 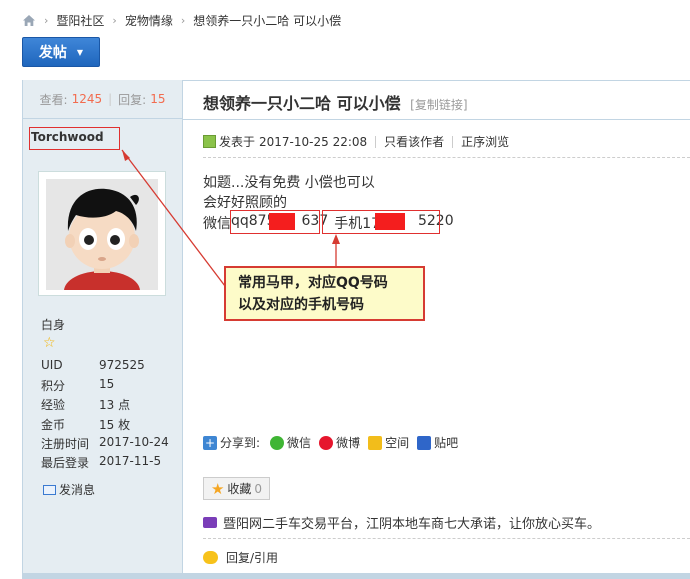 I want to click on reply-icon, so click(x=210, y=557).